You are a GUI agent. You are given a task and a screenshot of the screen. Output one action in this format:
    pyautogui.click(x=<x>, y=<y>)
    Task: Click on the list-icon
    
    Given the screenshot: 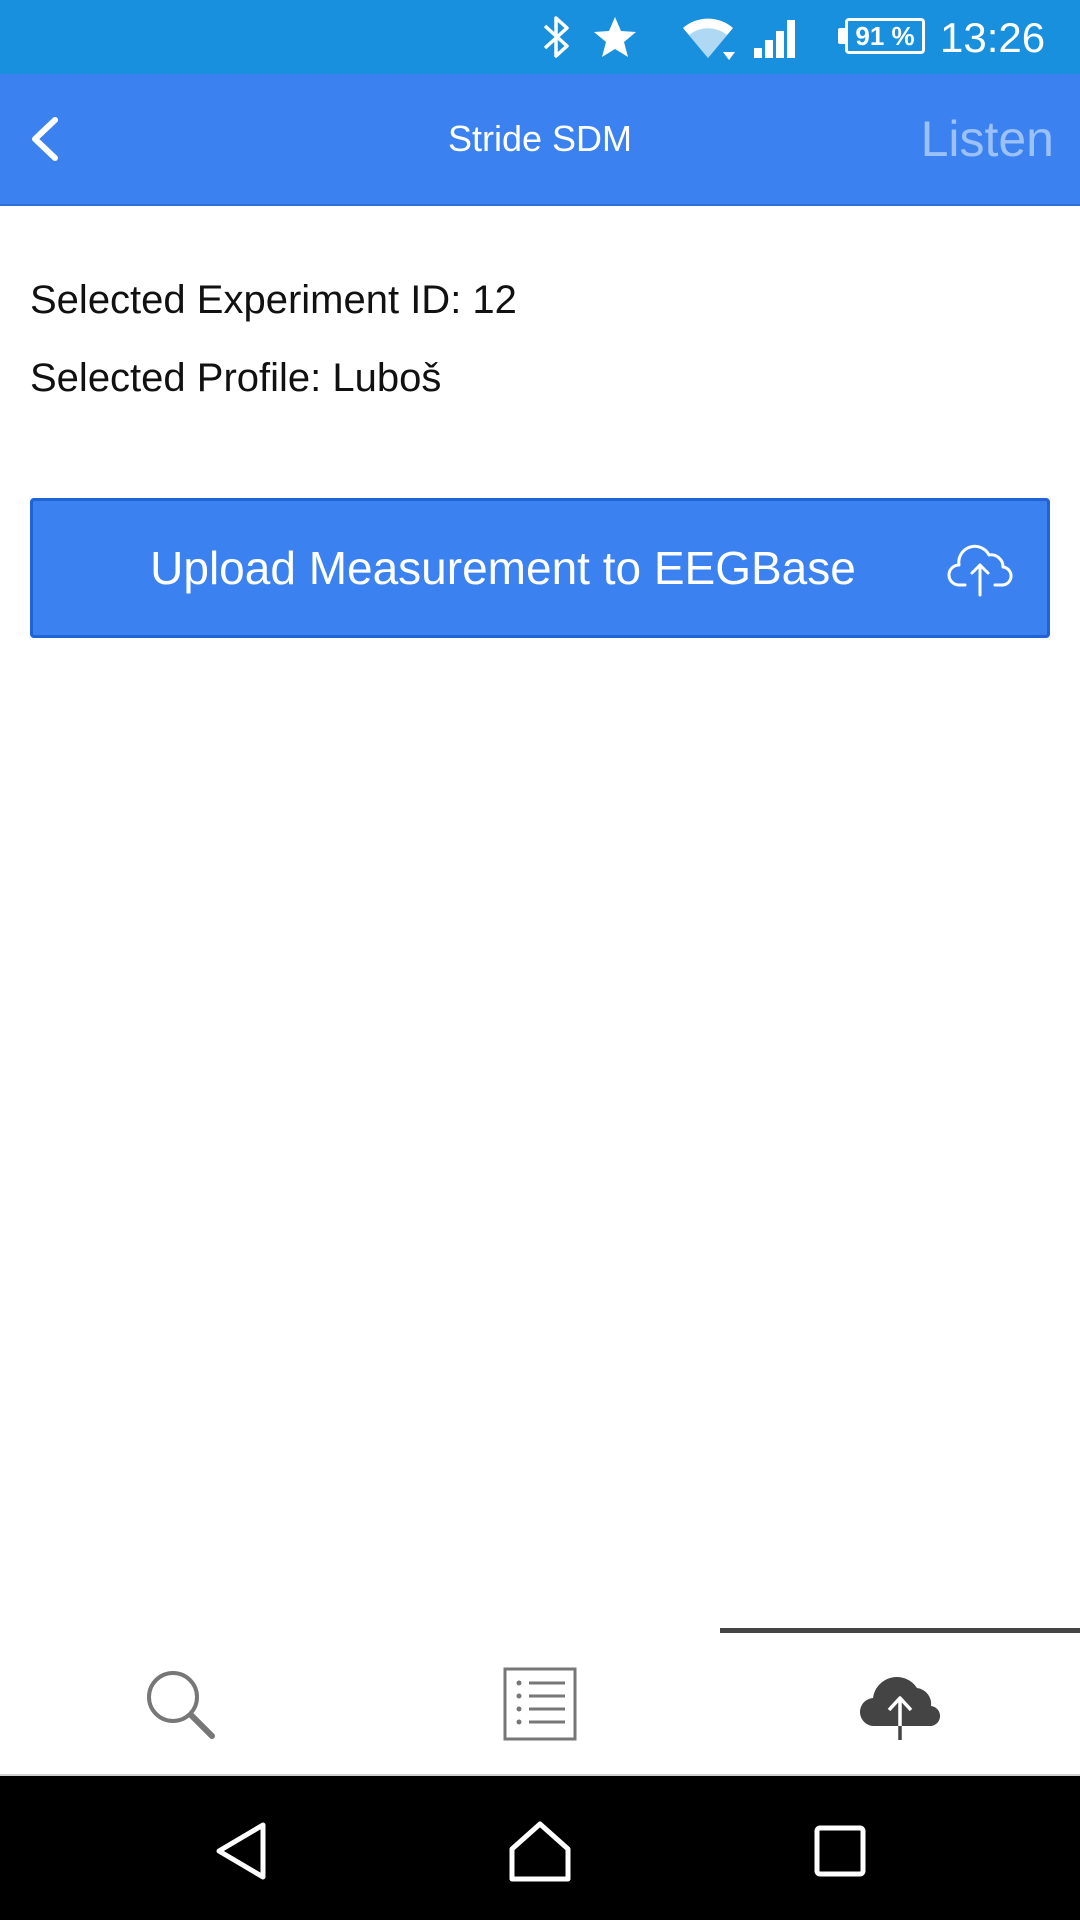 What is the action you would take?
    pyautogui.click(x=540, y=1703)
    